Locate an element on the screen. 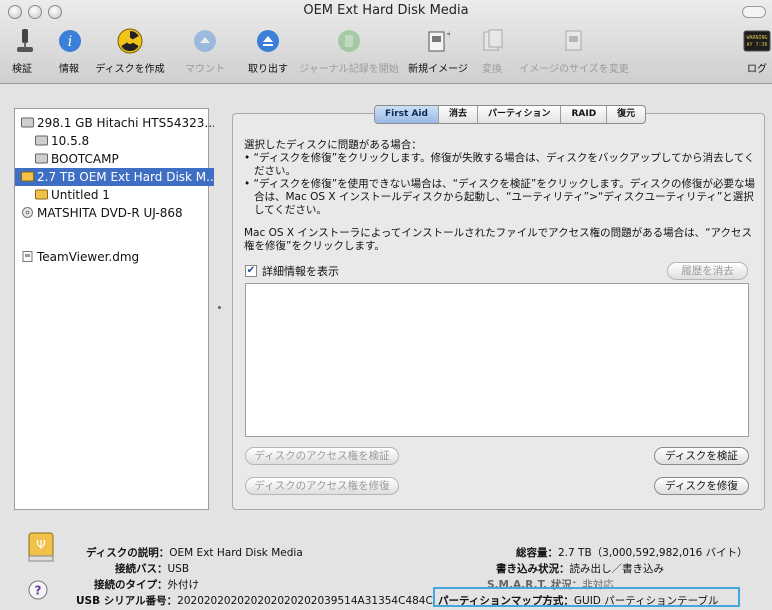  info-connection-type: 接続のタイプ：外付け is located at coordinates (146, 585).